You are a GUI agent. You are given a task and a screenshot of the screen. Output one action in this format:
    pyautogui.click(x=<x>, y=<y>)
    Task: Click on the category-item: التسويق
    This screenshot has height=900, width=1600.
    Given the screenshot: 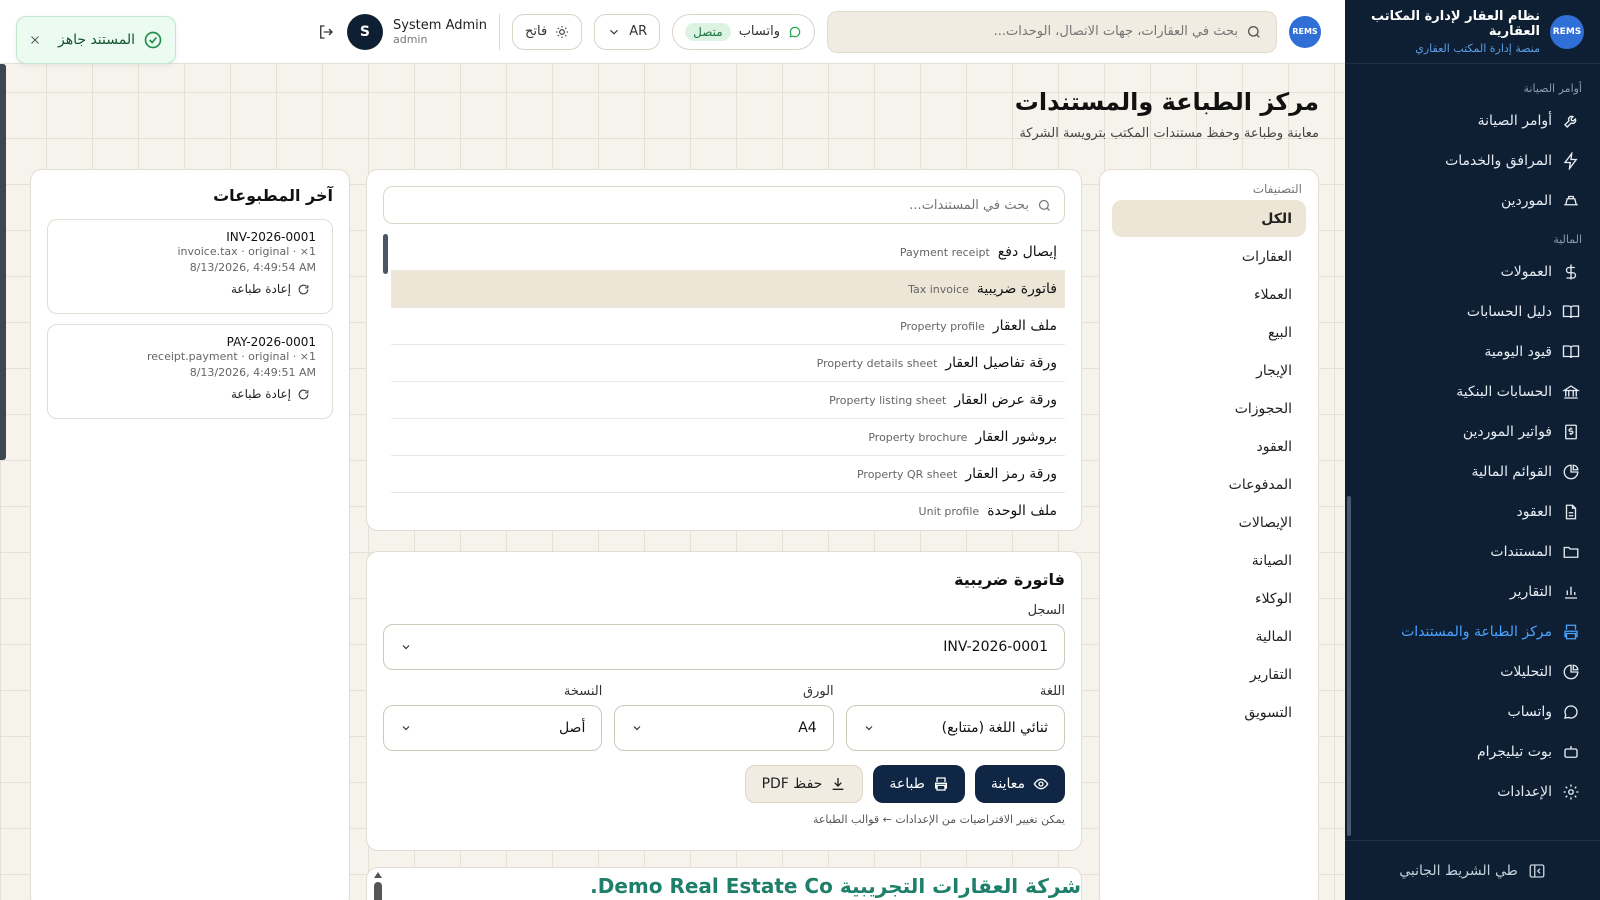 What is the action you would take?
    pyautogui.click(x=1209, y=712)
    